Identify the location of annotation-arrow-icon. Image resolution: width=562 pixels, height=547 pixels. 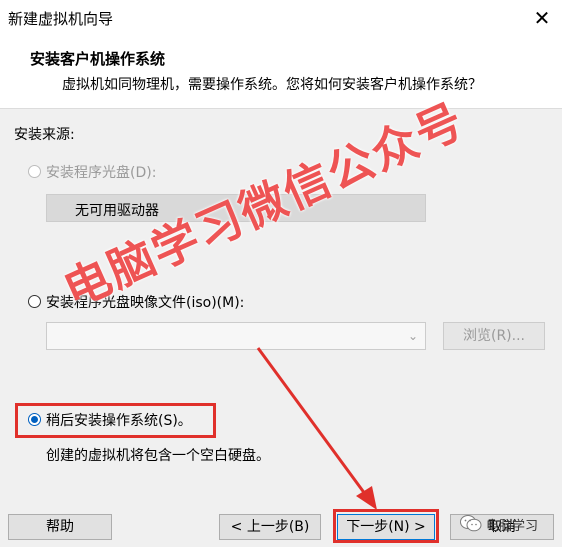
(316, 428).